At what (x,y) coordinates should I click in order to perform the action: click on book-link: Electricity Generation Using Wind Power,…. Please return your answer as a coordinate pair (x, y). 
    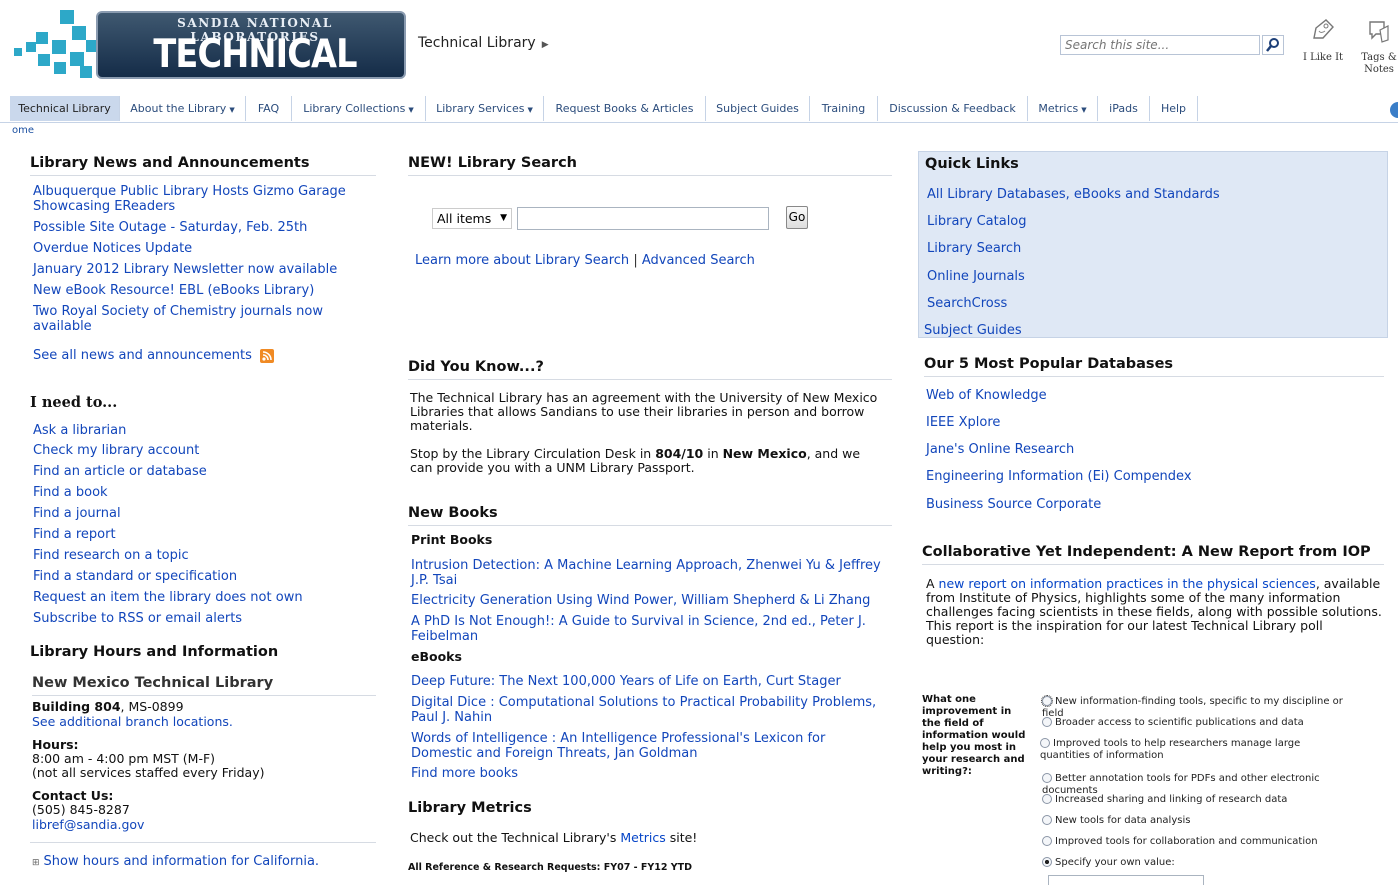
    Looking at the image, I should click on (650, 600).